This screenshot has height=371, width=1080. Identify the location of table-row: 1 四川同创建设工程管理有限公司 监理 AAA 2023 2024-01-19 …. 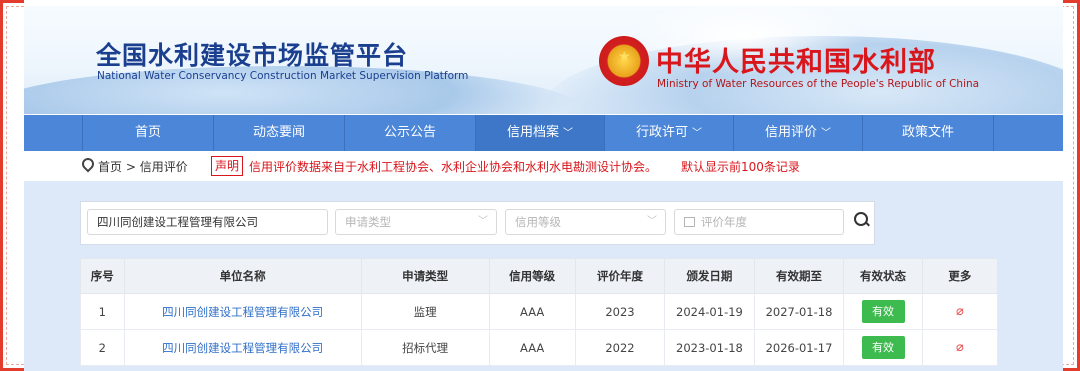
(539, 311).